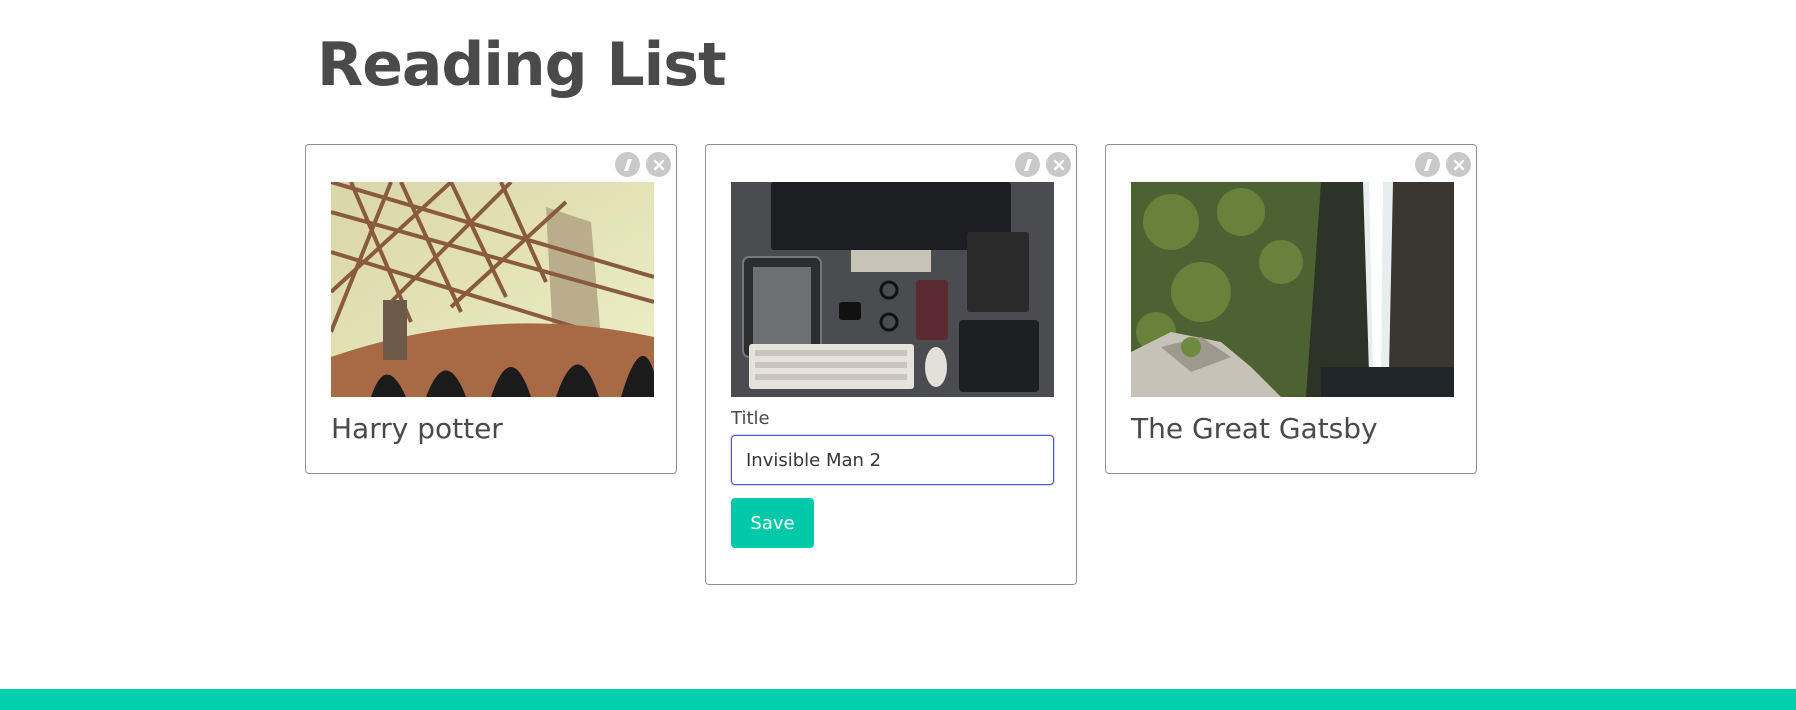 The width and height of the screenshot is (1796, 710). What do you see at coordinates (750, 418) in the screenshot?
I see `title-field-label: Title` at bounding box center [750, 418].